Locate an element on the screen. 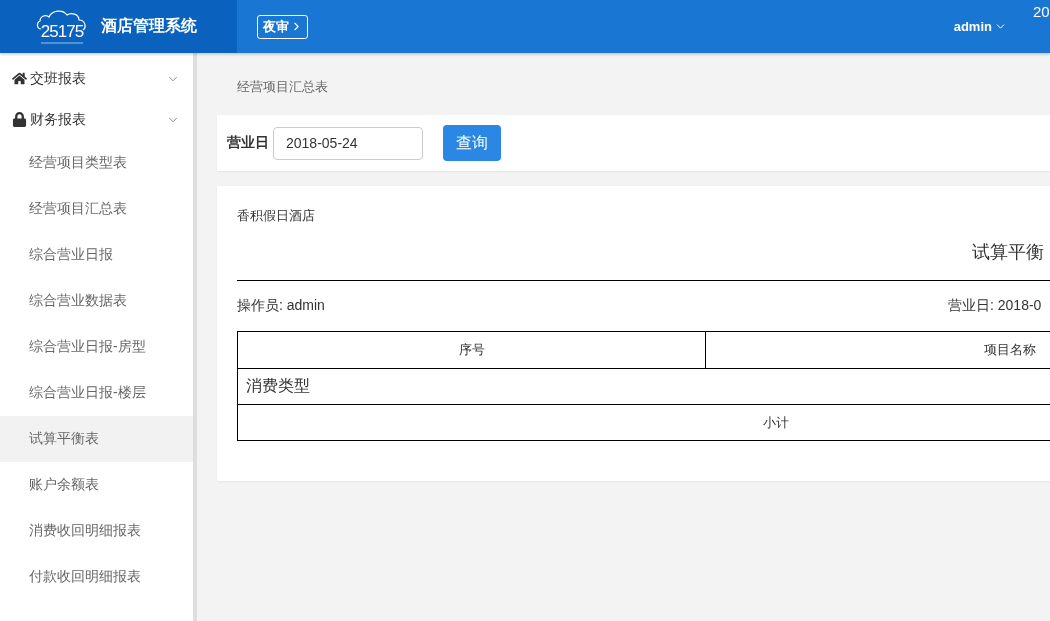 This screenshot has width=1050, height=621. home-icon is located at coordinates (19, 78).